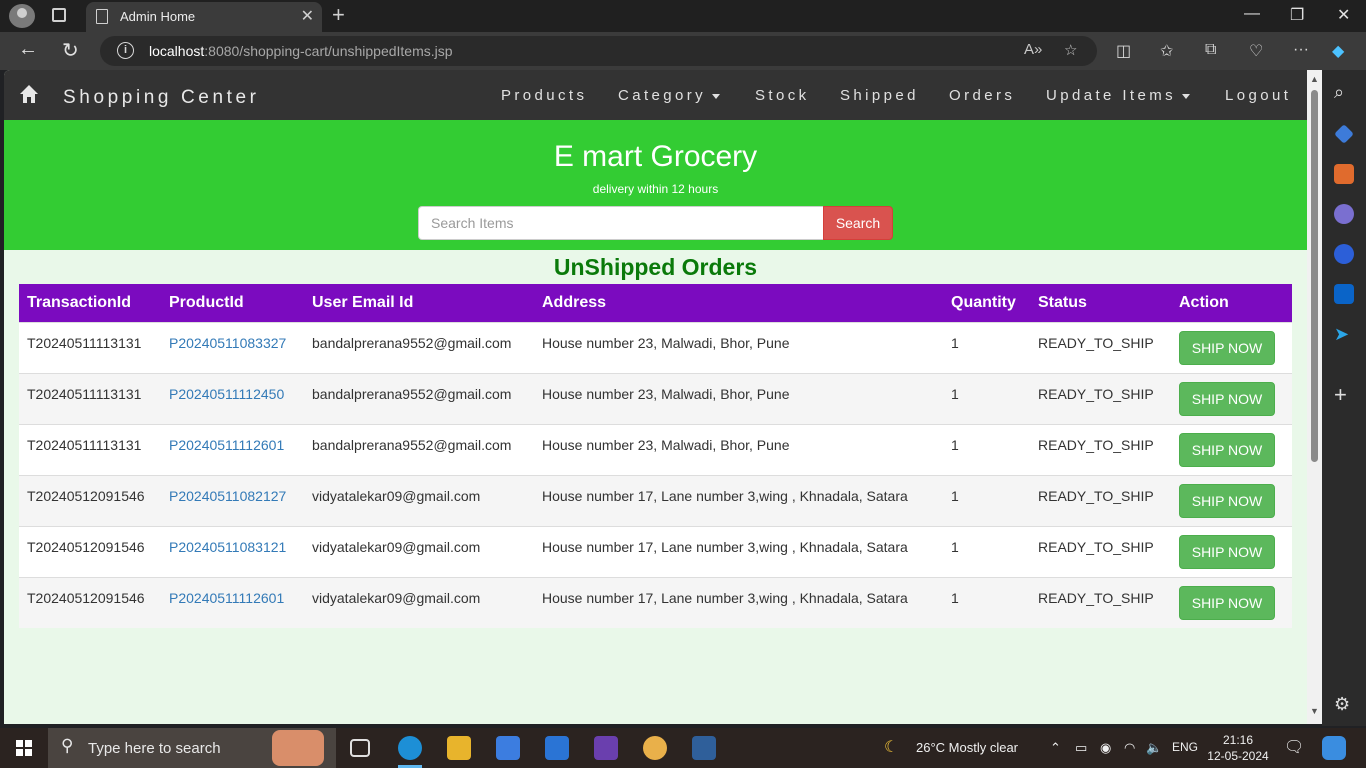 Image resolution: width=1366 pixels, height=768 pixels. Describe the element at coordinates (1033, 49) in the screenshot. I see `read-aloud-icon: A»` at that location.